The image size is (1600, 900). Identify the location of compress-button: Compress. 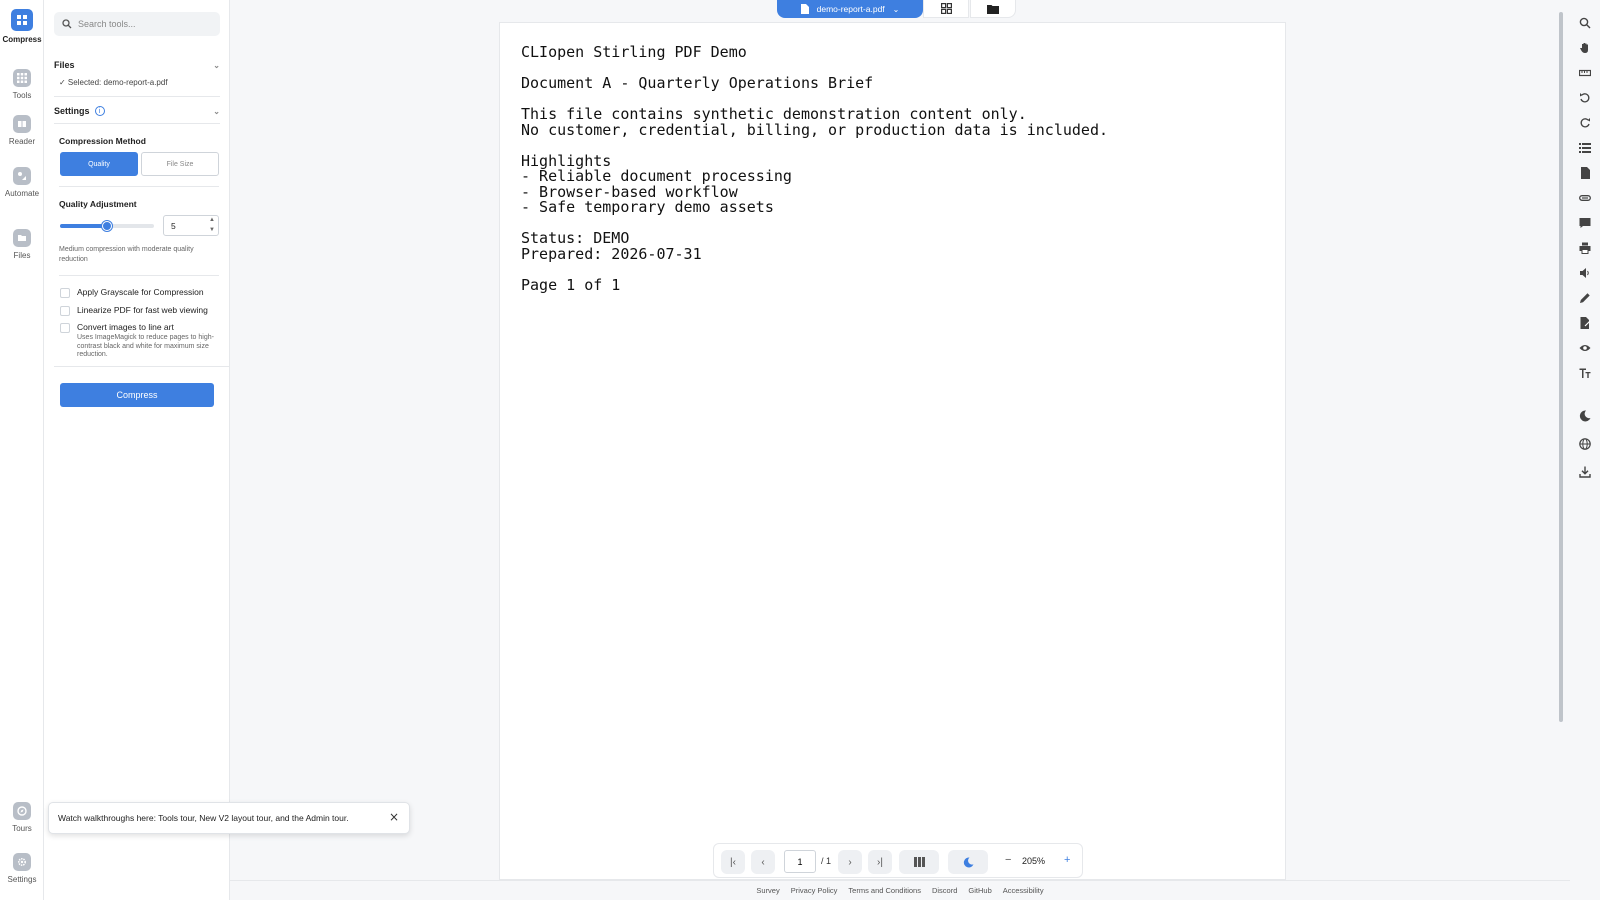
(137, 395).